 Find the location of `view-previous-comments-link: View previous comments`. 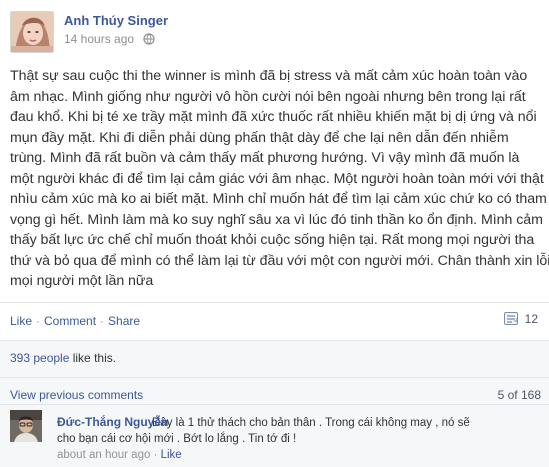

view-previous-comments-link: View previous comments is located at coordinates (76, 395).